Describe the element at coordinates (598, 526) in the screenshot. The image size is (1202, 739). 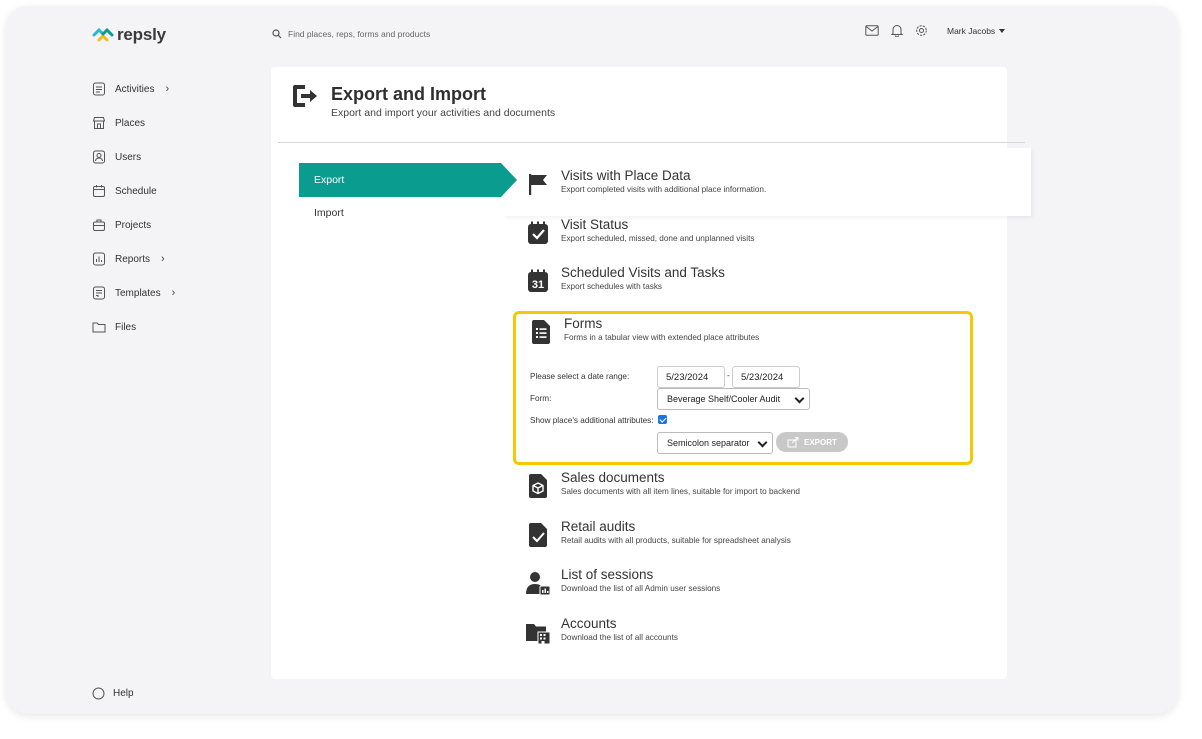
I see `export-title: Retail audits` at that location.